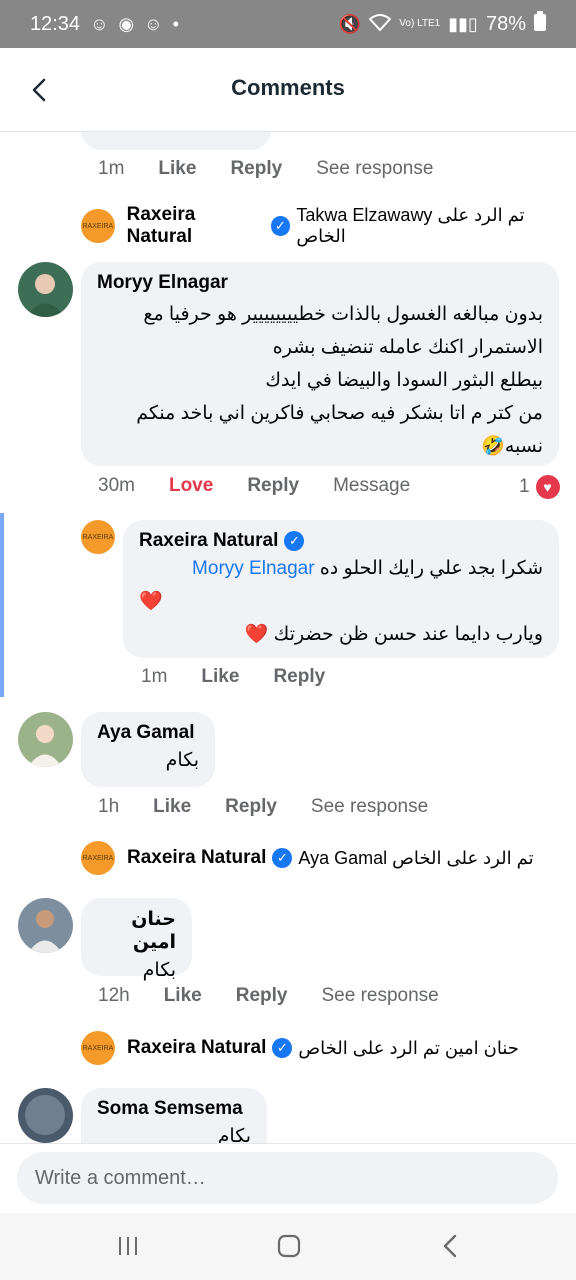 The height and width of the screenshot is (1280, 576). What do you see at coordinates (148, 749) in the screenshot?
I see `comment-bubble: Aya Gamal بكام` at bounding box center [148, 749].